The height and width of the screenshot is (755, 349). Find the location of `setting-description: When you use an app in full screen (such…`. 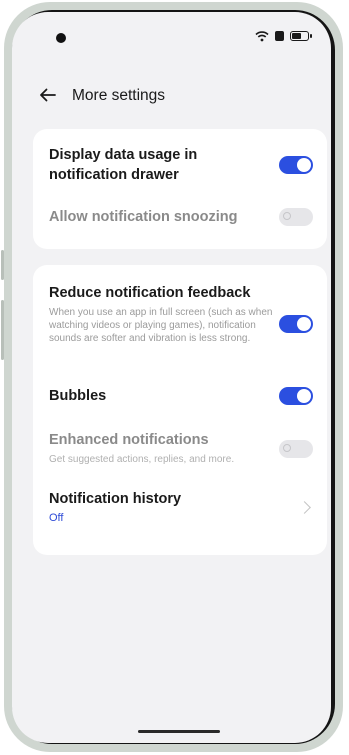

setting-description: When you use an app in full screen (such… is located at coordinates (161, 325).